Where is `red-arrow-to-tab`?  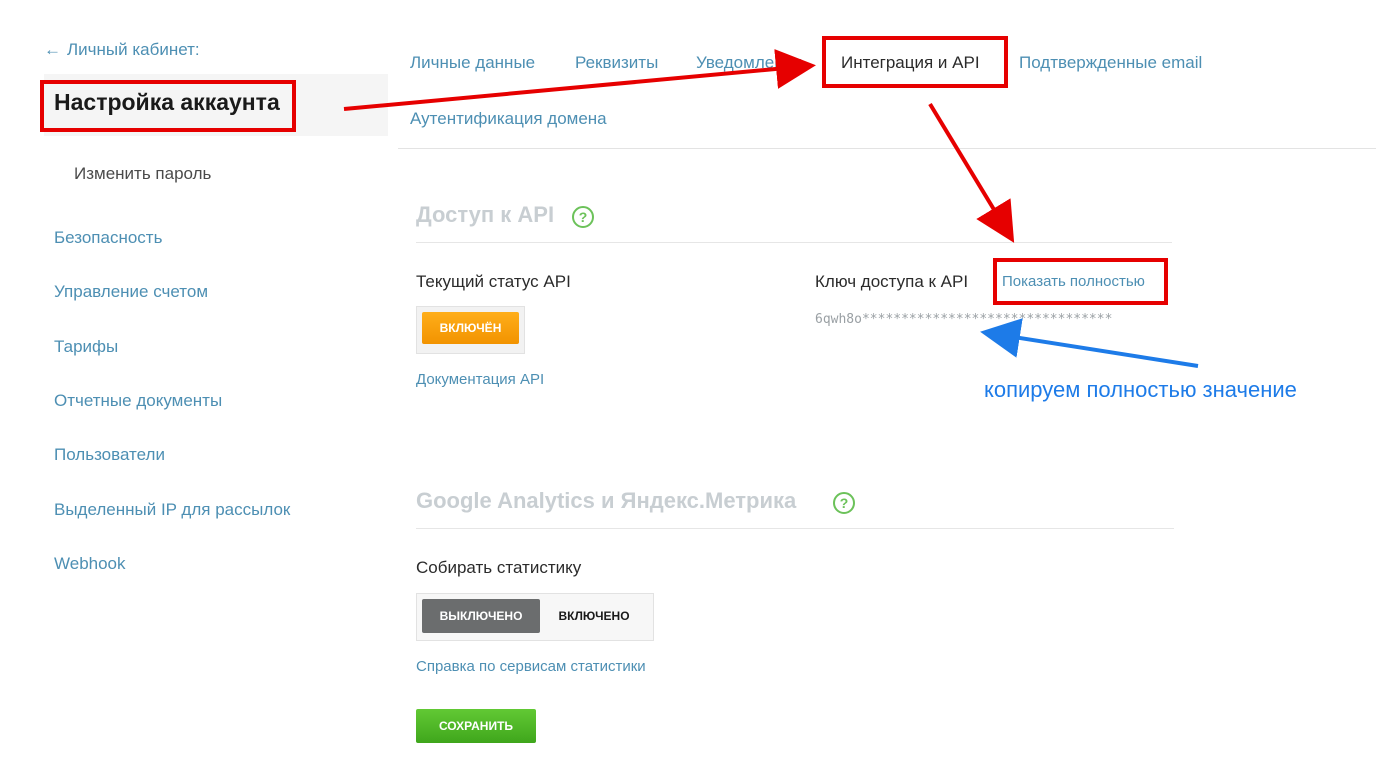 red-arrow-to-tab is located at coordinates (579, 80).